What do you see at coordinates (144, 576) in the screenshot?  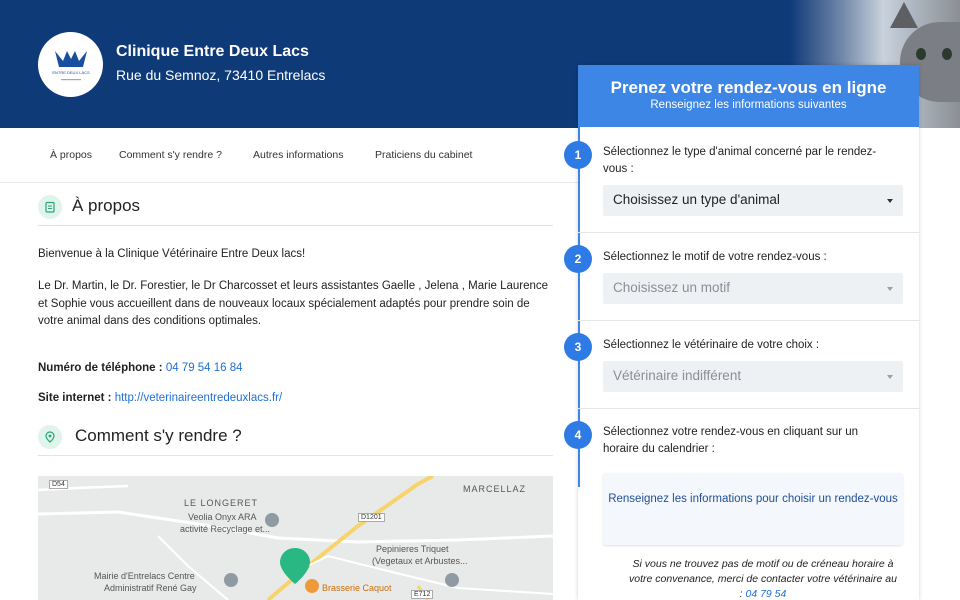 I see `map-label-mairie: Mairie d'Entrelacs Centre` at bounding box center [144, 576].